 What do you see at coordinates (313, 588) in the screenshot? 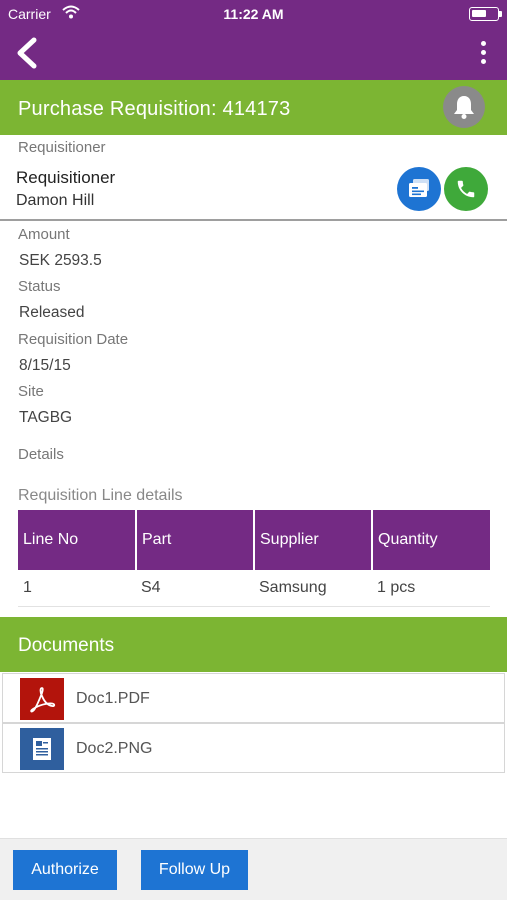
I see `cell-supplier: Samsung` at bounding box center [313, 588].